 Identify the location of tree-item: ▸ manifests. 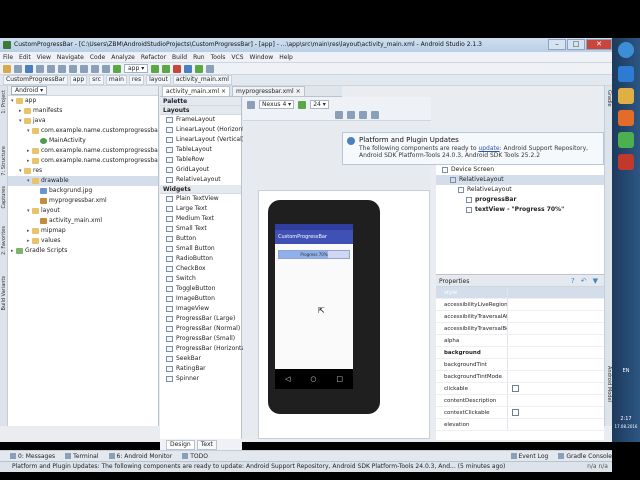
(83, 111).